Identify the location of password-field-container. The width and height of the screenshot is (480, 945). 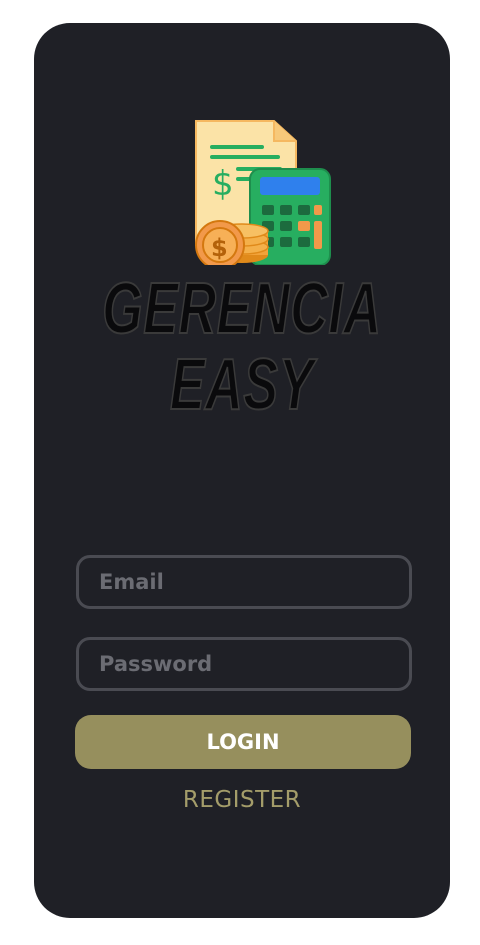
(244, 664).